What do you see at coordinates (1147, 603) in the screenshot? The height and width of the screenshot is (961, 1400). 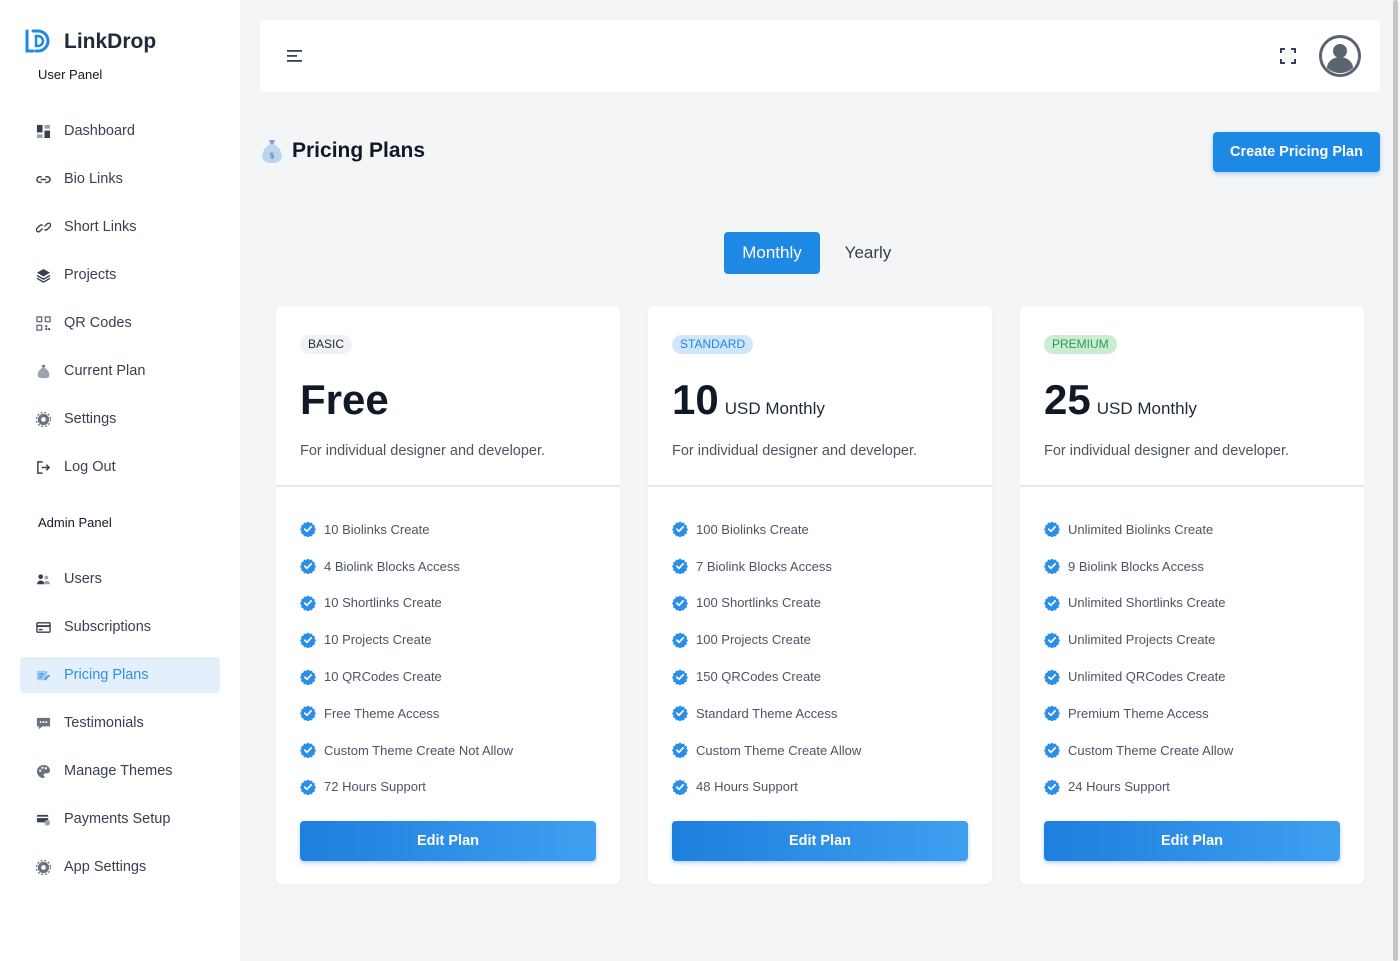 I see `feature-label: Unlimited Shortlinks Create` at bounding box center [1147, 603].